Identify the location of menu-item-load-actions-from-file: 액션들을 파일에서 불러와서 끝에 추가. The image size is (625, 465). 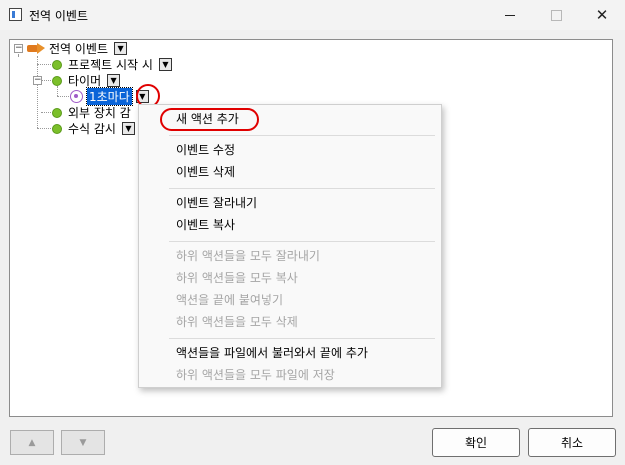
(290, 353).